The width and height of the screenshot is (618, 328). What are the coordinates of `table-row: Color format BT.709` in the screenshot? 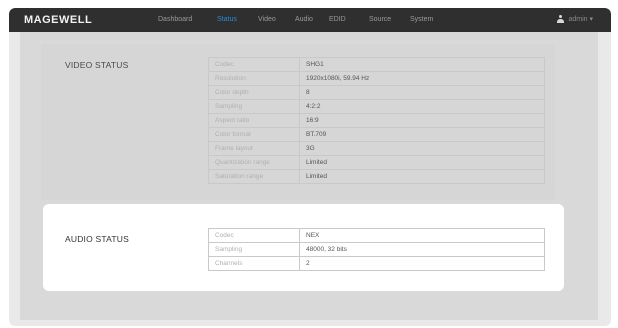 It's located at (376, 134).